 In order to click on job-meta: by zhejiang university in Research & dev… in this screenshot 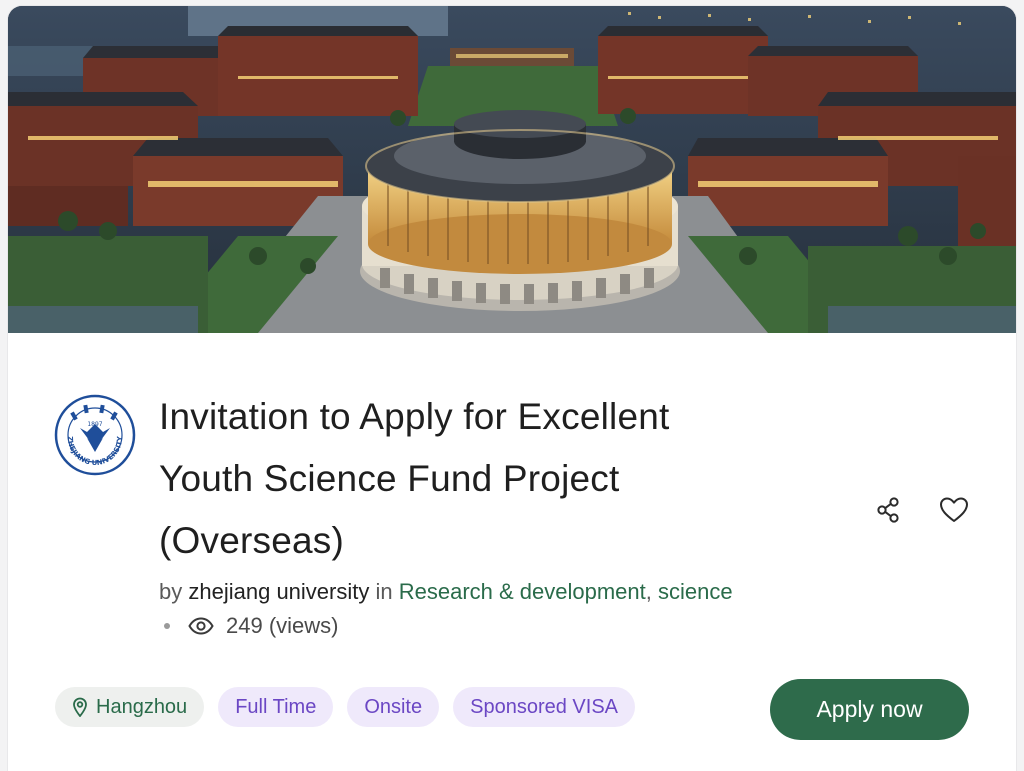, I will do `click(446, 592)`.